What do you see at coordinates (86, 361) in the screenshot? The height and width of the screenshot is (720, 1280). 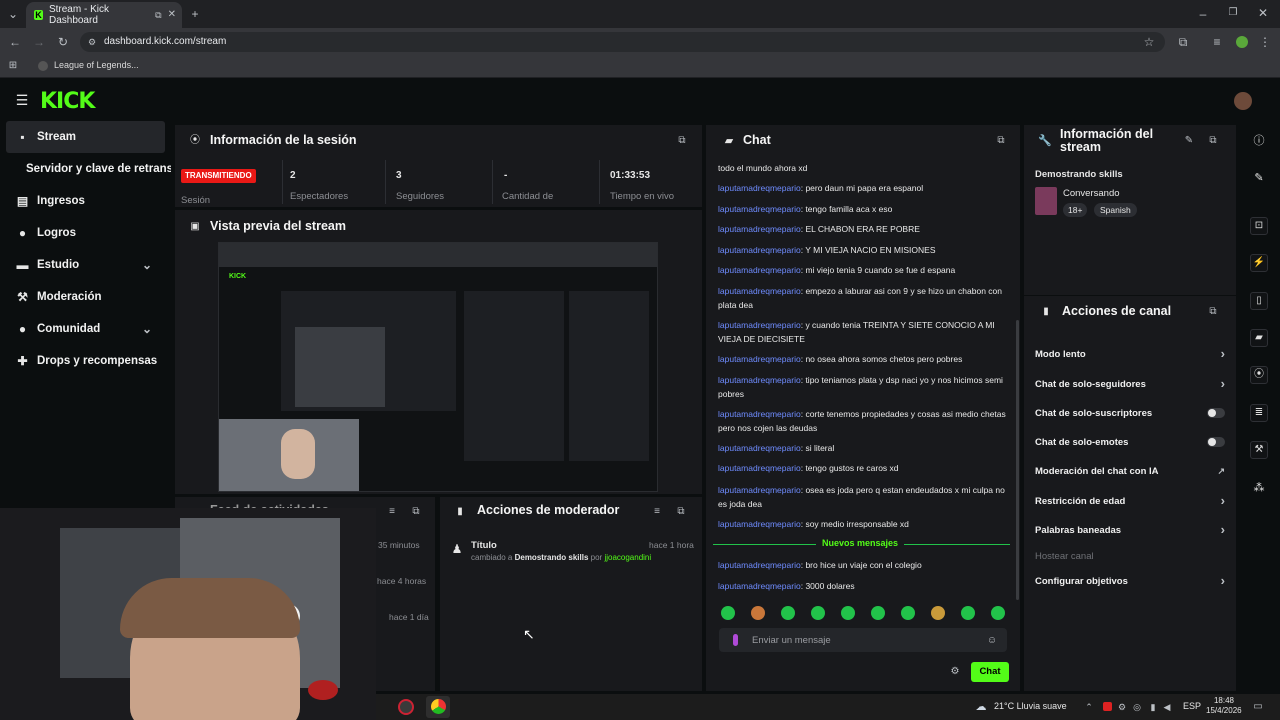 I see `sidebar-item-drops: ✚ Drops y recompensas` at bounding box center [86, 361].